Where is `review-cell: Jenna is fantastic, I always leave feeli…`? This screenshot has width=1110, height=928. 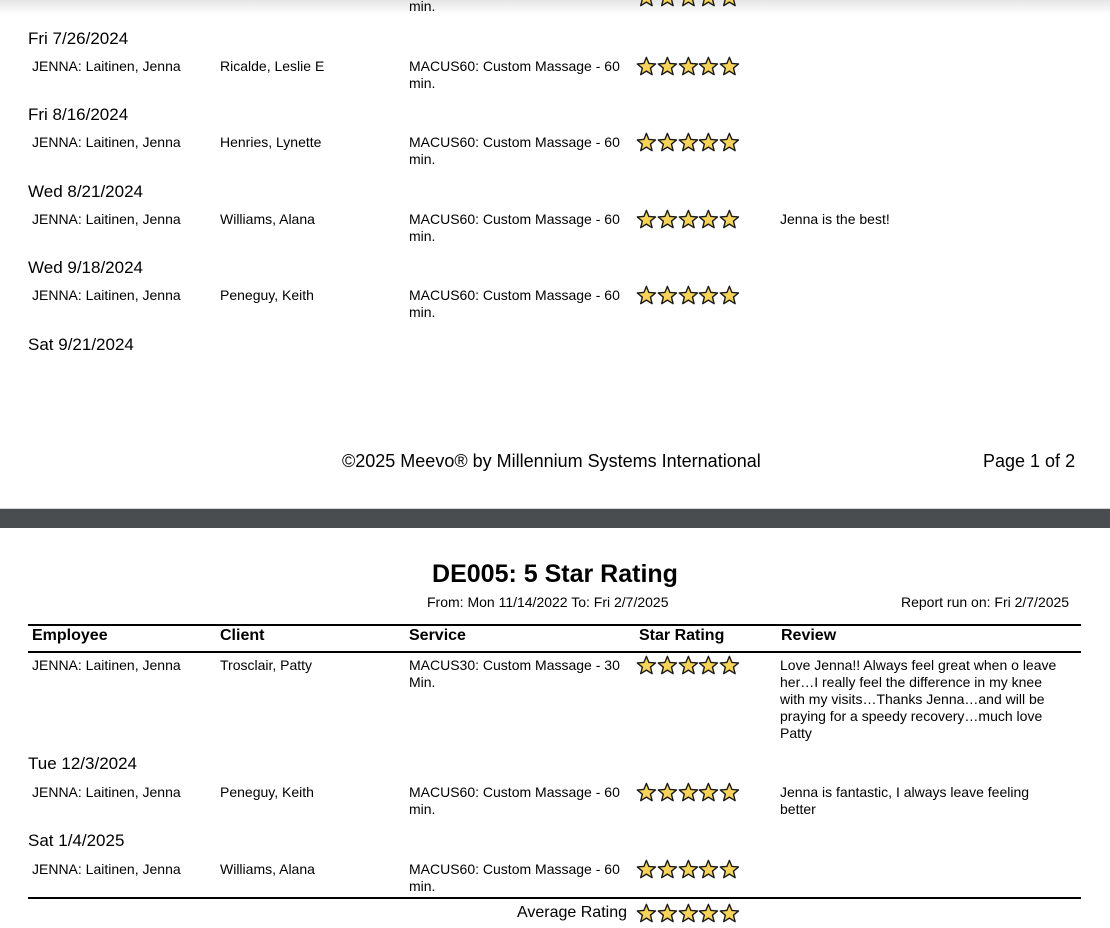 review-cell: Jenna is fantastic, I always leave feeli… is located at coordinates (930, 801).